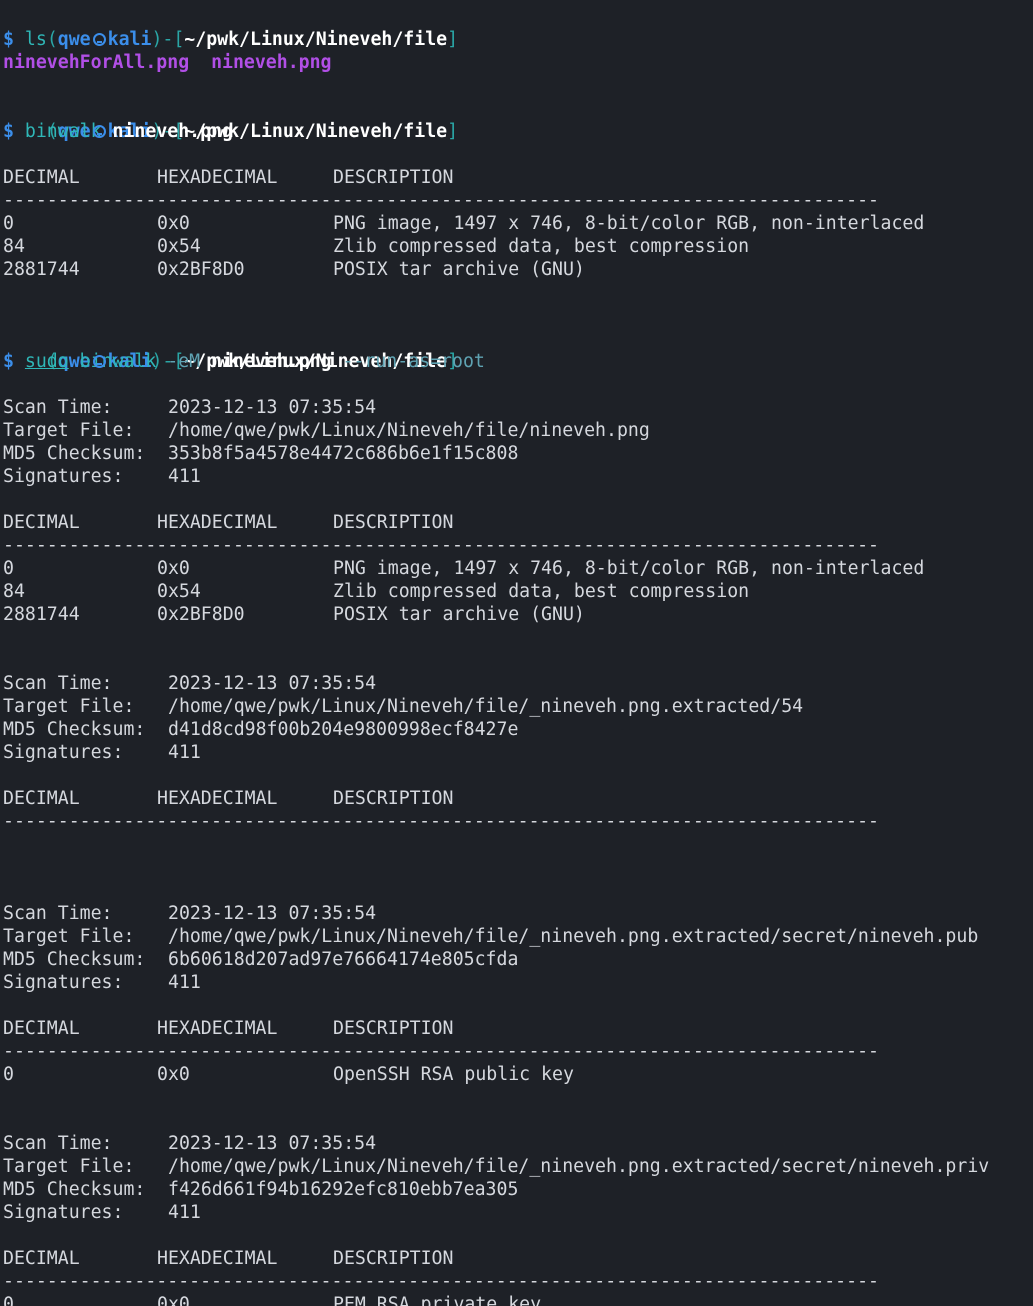  I want to click on table-row: 2881744 0x2BF8D0 POSIX tar archive (GNU), so click(518, 269).